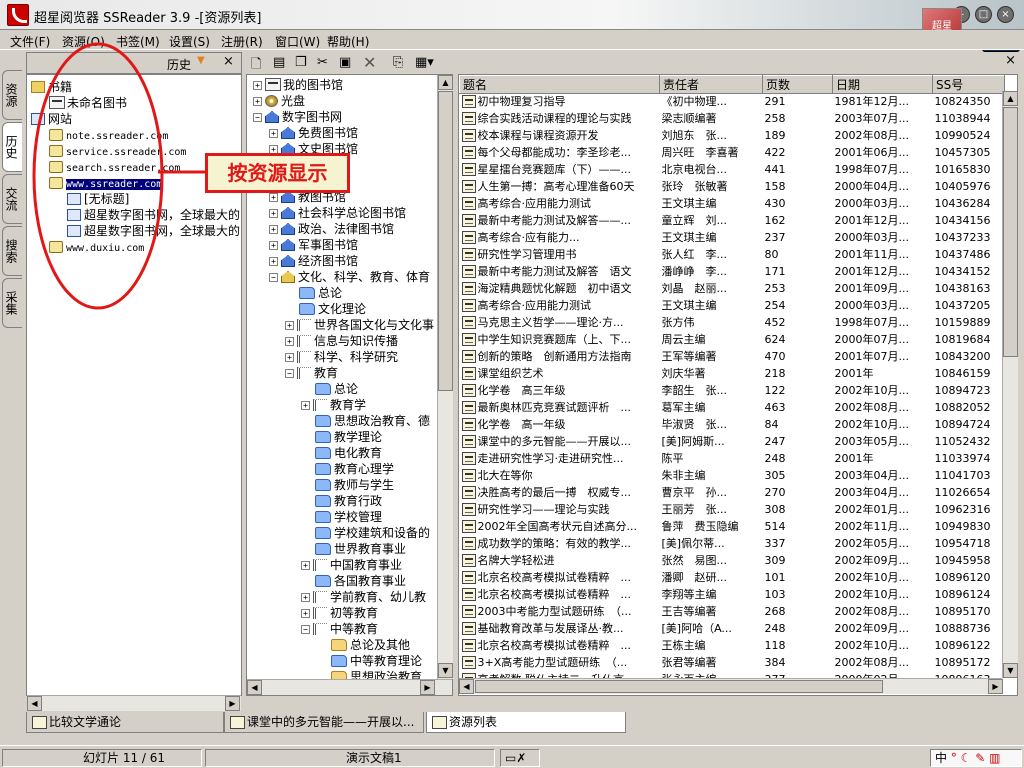 The height and width of the screenshot is (768, 1024). What do you see at coordinates (732, 204) in the screenshot?
I see `table-row: 高考综合·应用能力测试 王文琪主编 430 2000年03月... 10436284` at bounding box center [732, 204].